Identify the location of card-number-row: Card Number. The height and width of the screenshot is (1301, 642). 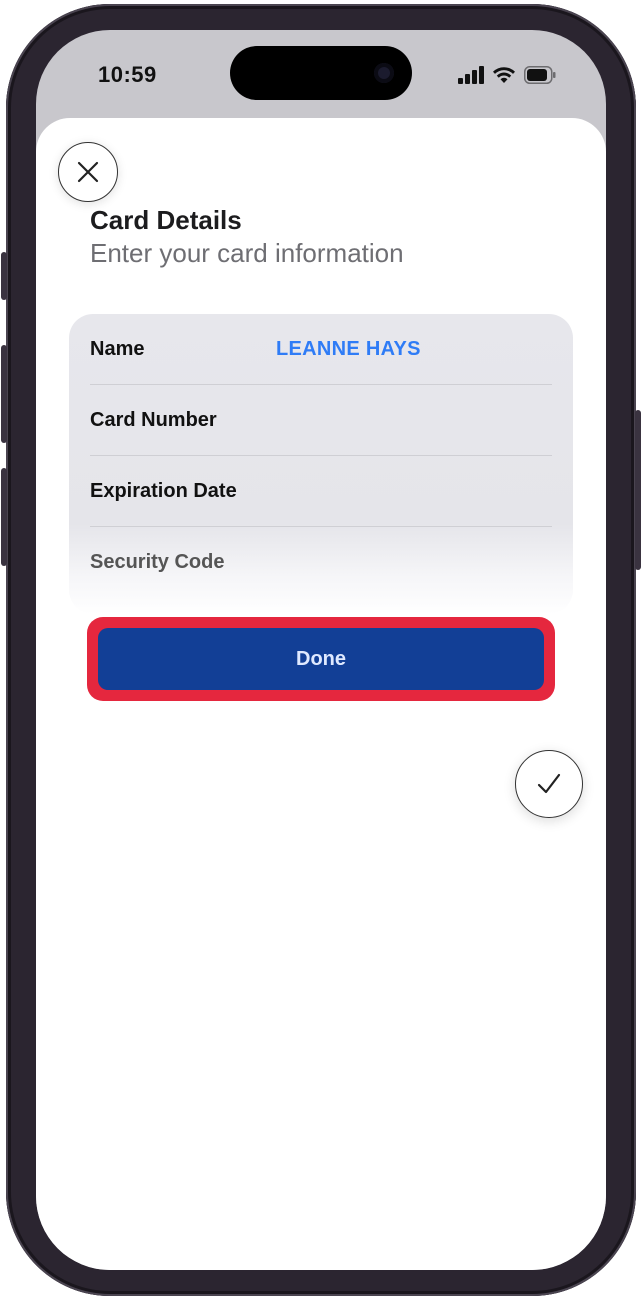
(321, 420).